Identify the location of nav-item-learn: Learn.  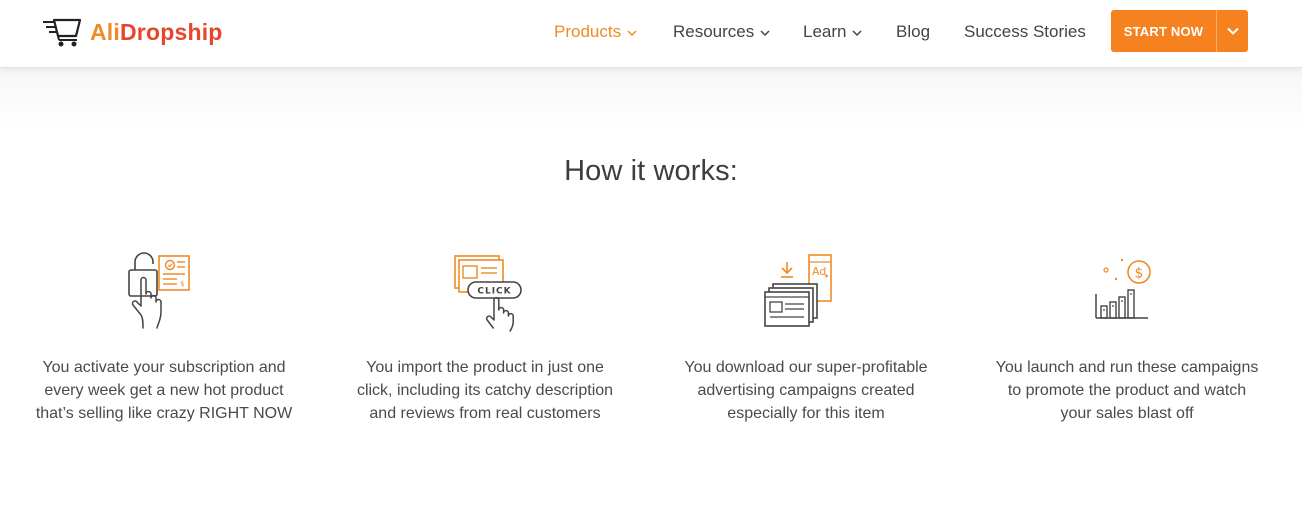
(833, 32).